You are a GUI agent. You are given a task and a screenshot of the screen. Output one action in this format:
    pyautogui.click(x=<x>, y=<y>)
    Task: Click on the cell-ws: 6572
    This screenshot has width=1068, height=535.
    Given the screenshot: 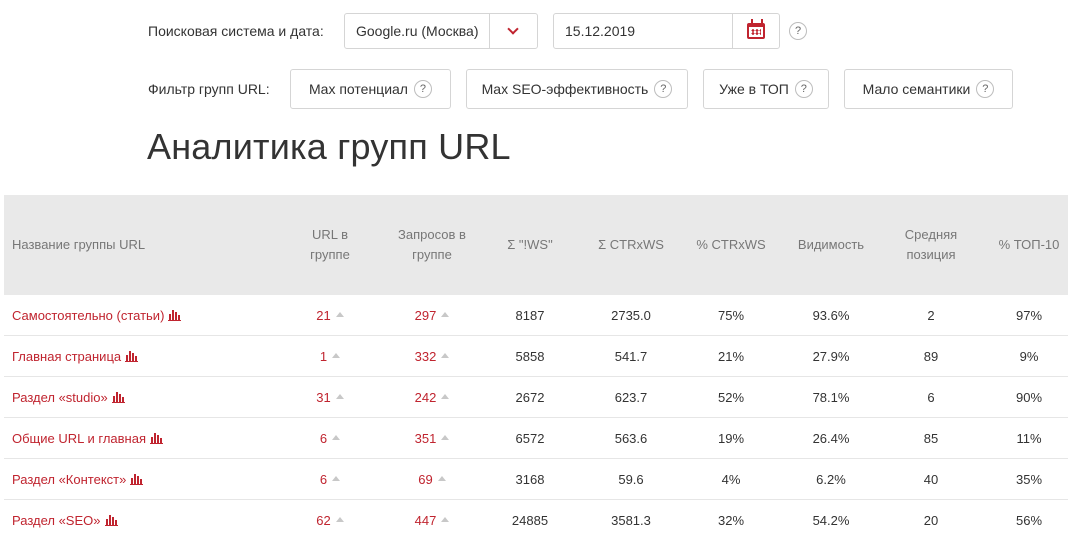 What is the action you would take?
    pyautogui.click(x=530, y=438)
    